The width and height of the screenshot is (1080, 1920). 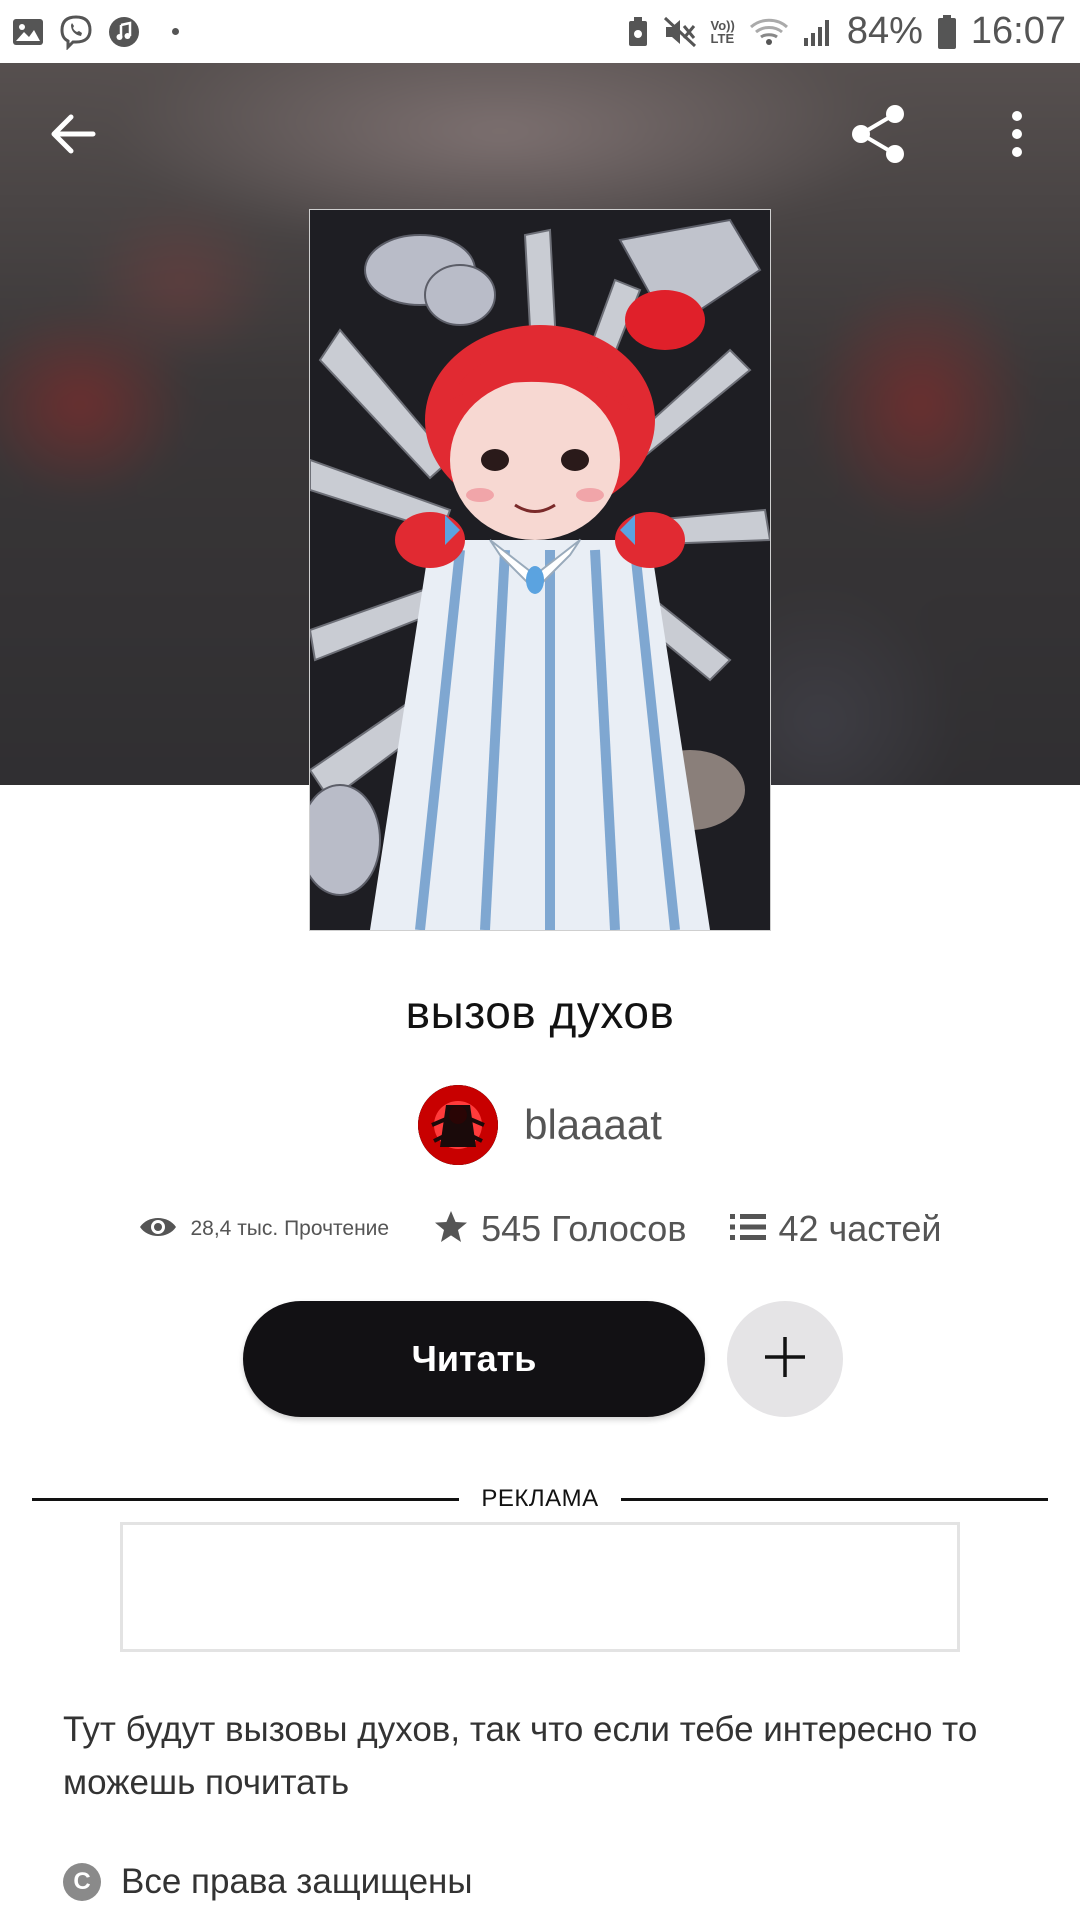 What do you see at coordinates (95, 32) in the screenshot?
I see `status-bar-left` at bounding box center [95, 32].